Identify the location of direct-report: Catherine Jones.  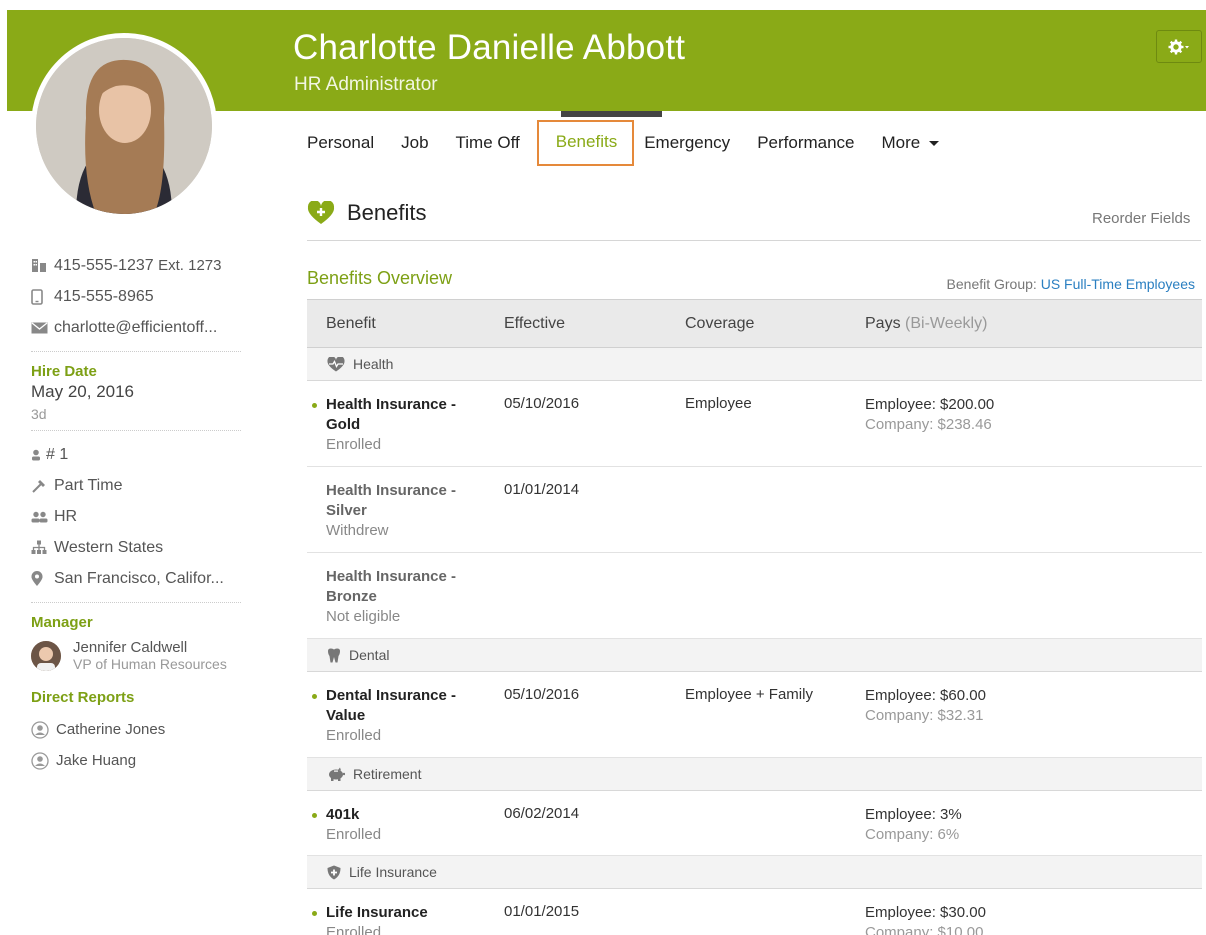
(136, 729).